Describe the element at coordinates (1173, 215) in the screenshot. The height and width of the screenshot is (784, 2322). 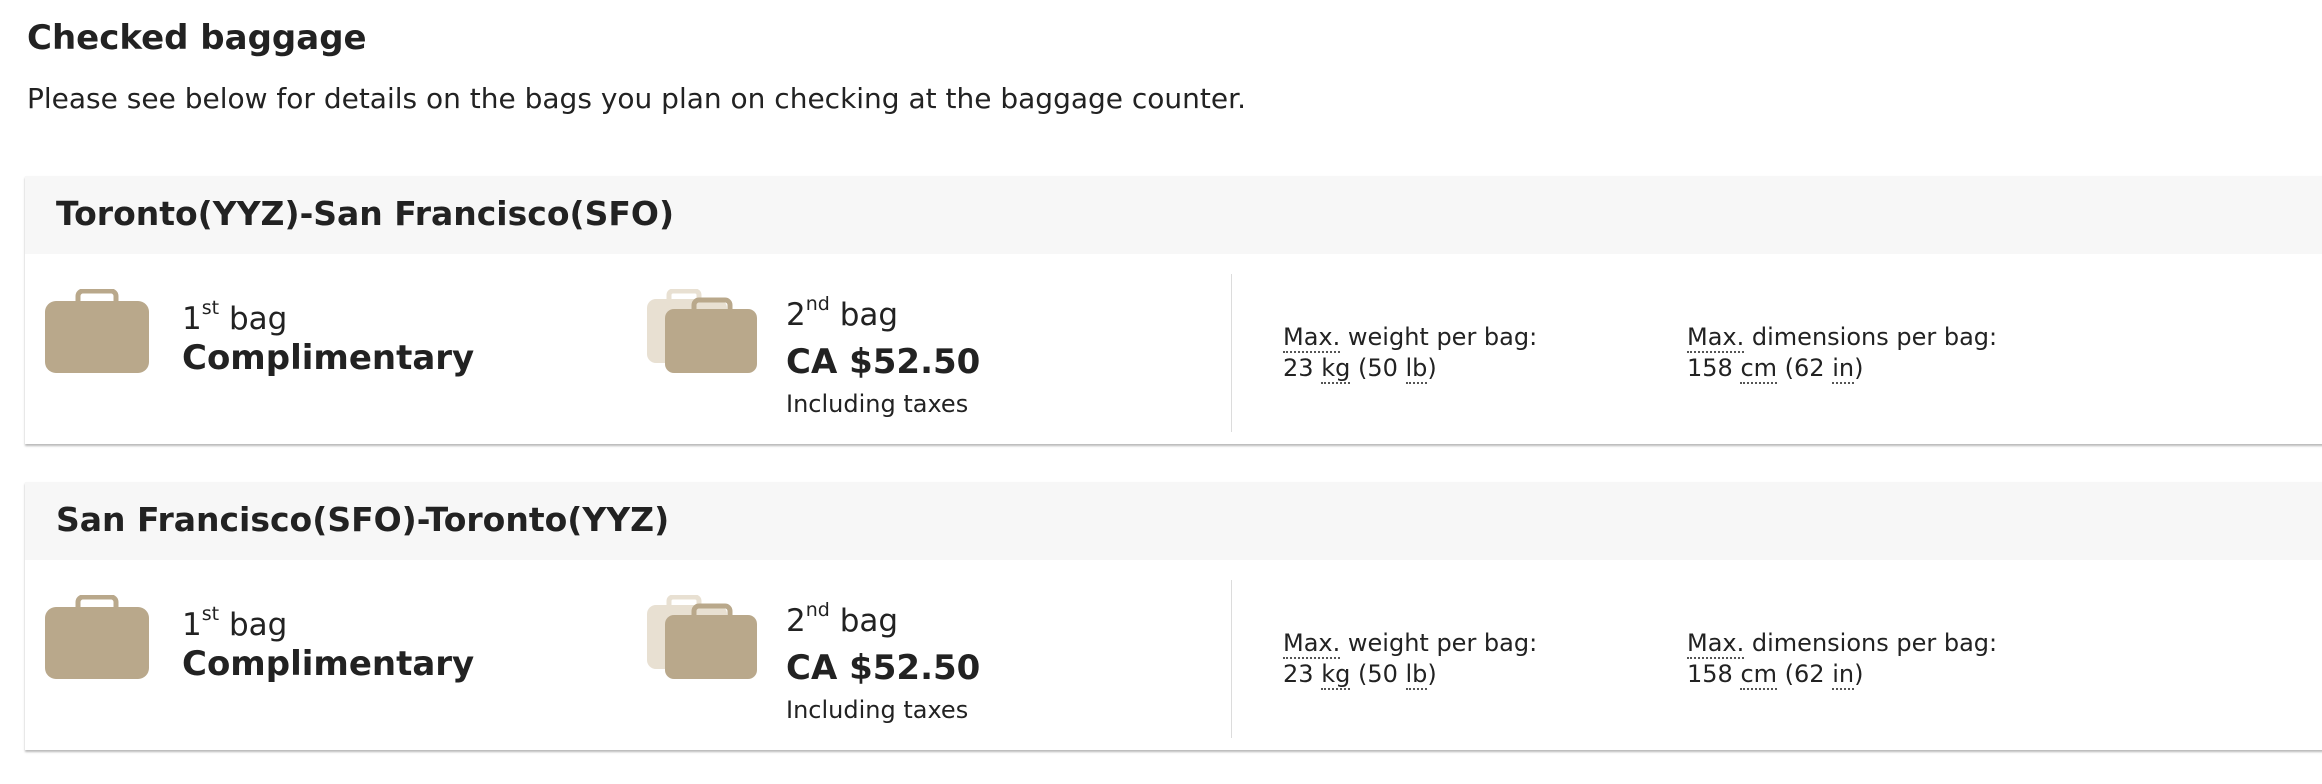
I see `segment-header: Toronto(YYZ)-San Francisco(SFO)` at that location.